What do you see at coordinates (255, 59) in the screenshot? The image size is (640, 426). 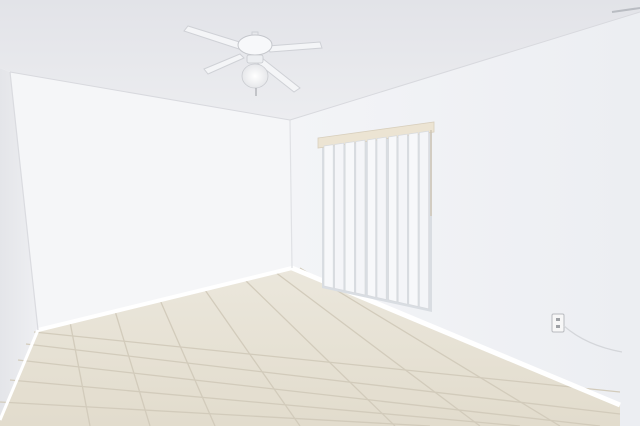 I see `fan-light-cap` at bounding box center [255, 59].